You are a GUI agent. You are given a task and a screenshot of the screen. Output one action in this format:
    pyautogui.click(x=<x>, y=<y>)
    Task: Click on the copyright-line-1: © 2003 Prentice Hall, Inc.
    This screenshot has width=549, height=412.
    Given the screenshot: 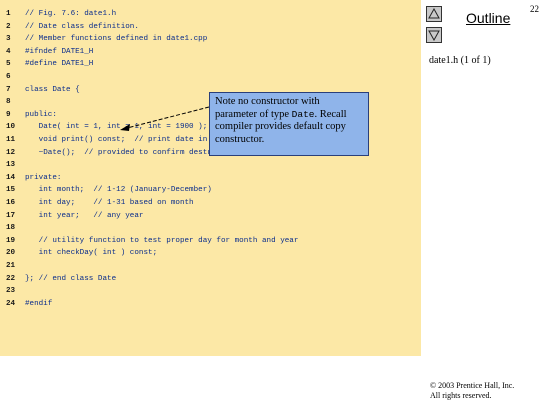 What is the action you would take?
    pyautogui.click(x=472, y=385)
    